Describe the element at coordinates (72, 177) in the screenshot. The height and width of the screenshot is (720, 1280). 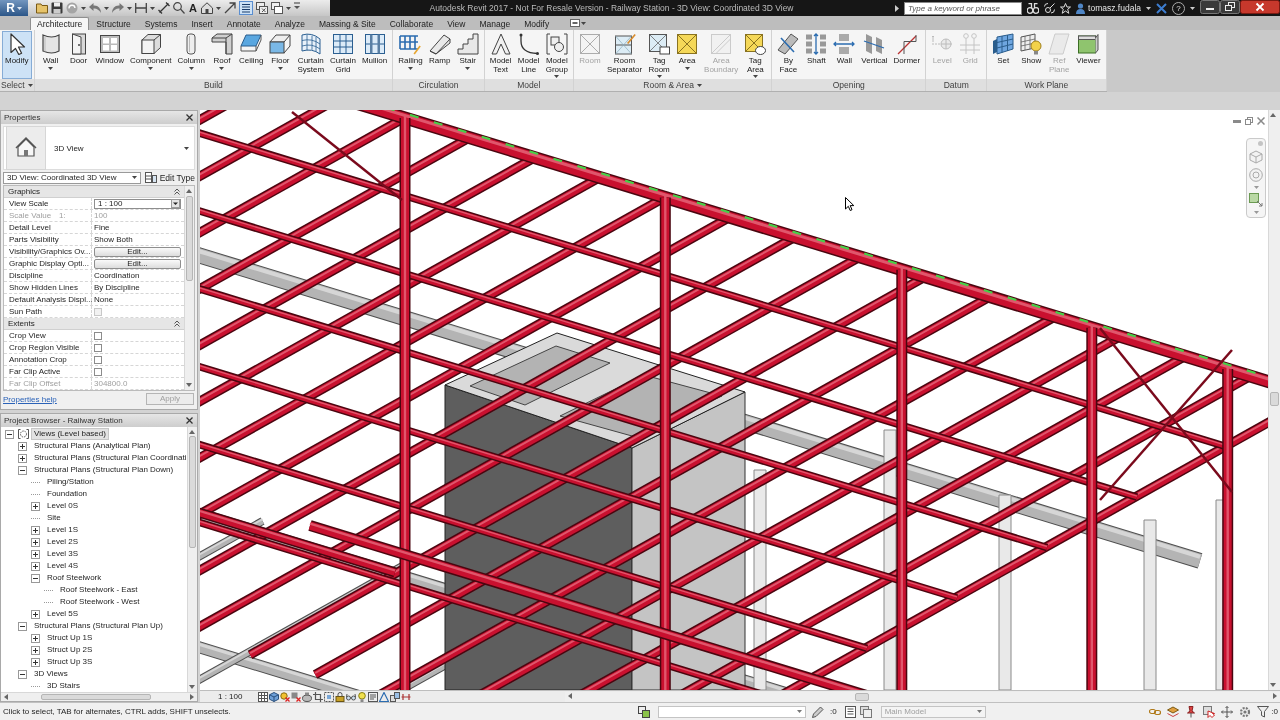
I see `instance-dropdown: 3D View: Coordinated 3D View` at that location.